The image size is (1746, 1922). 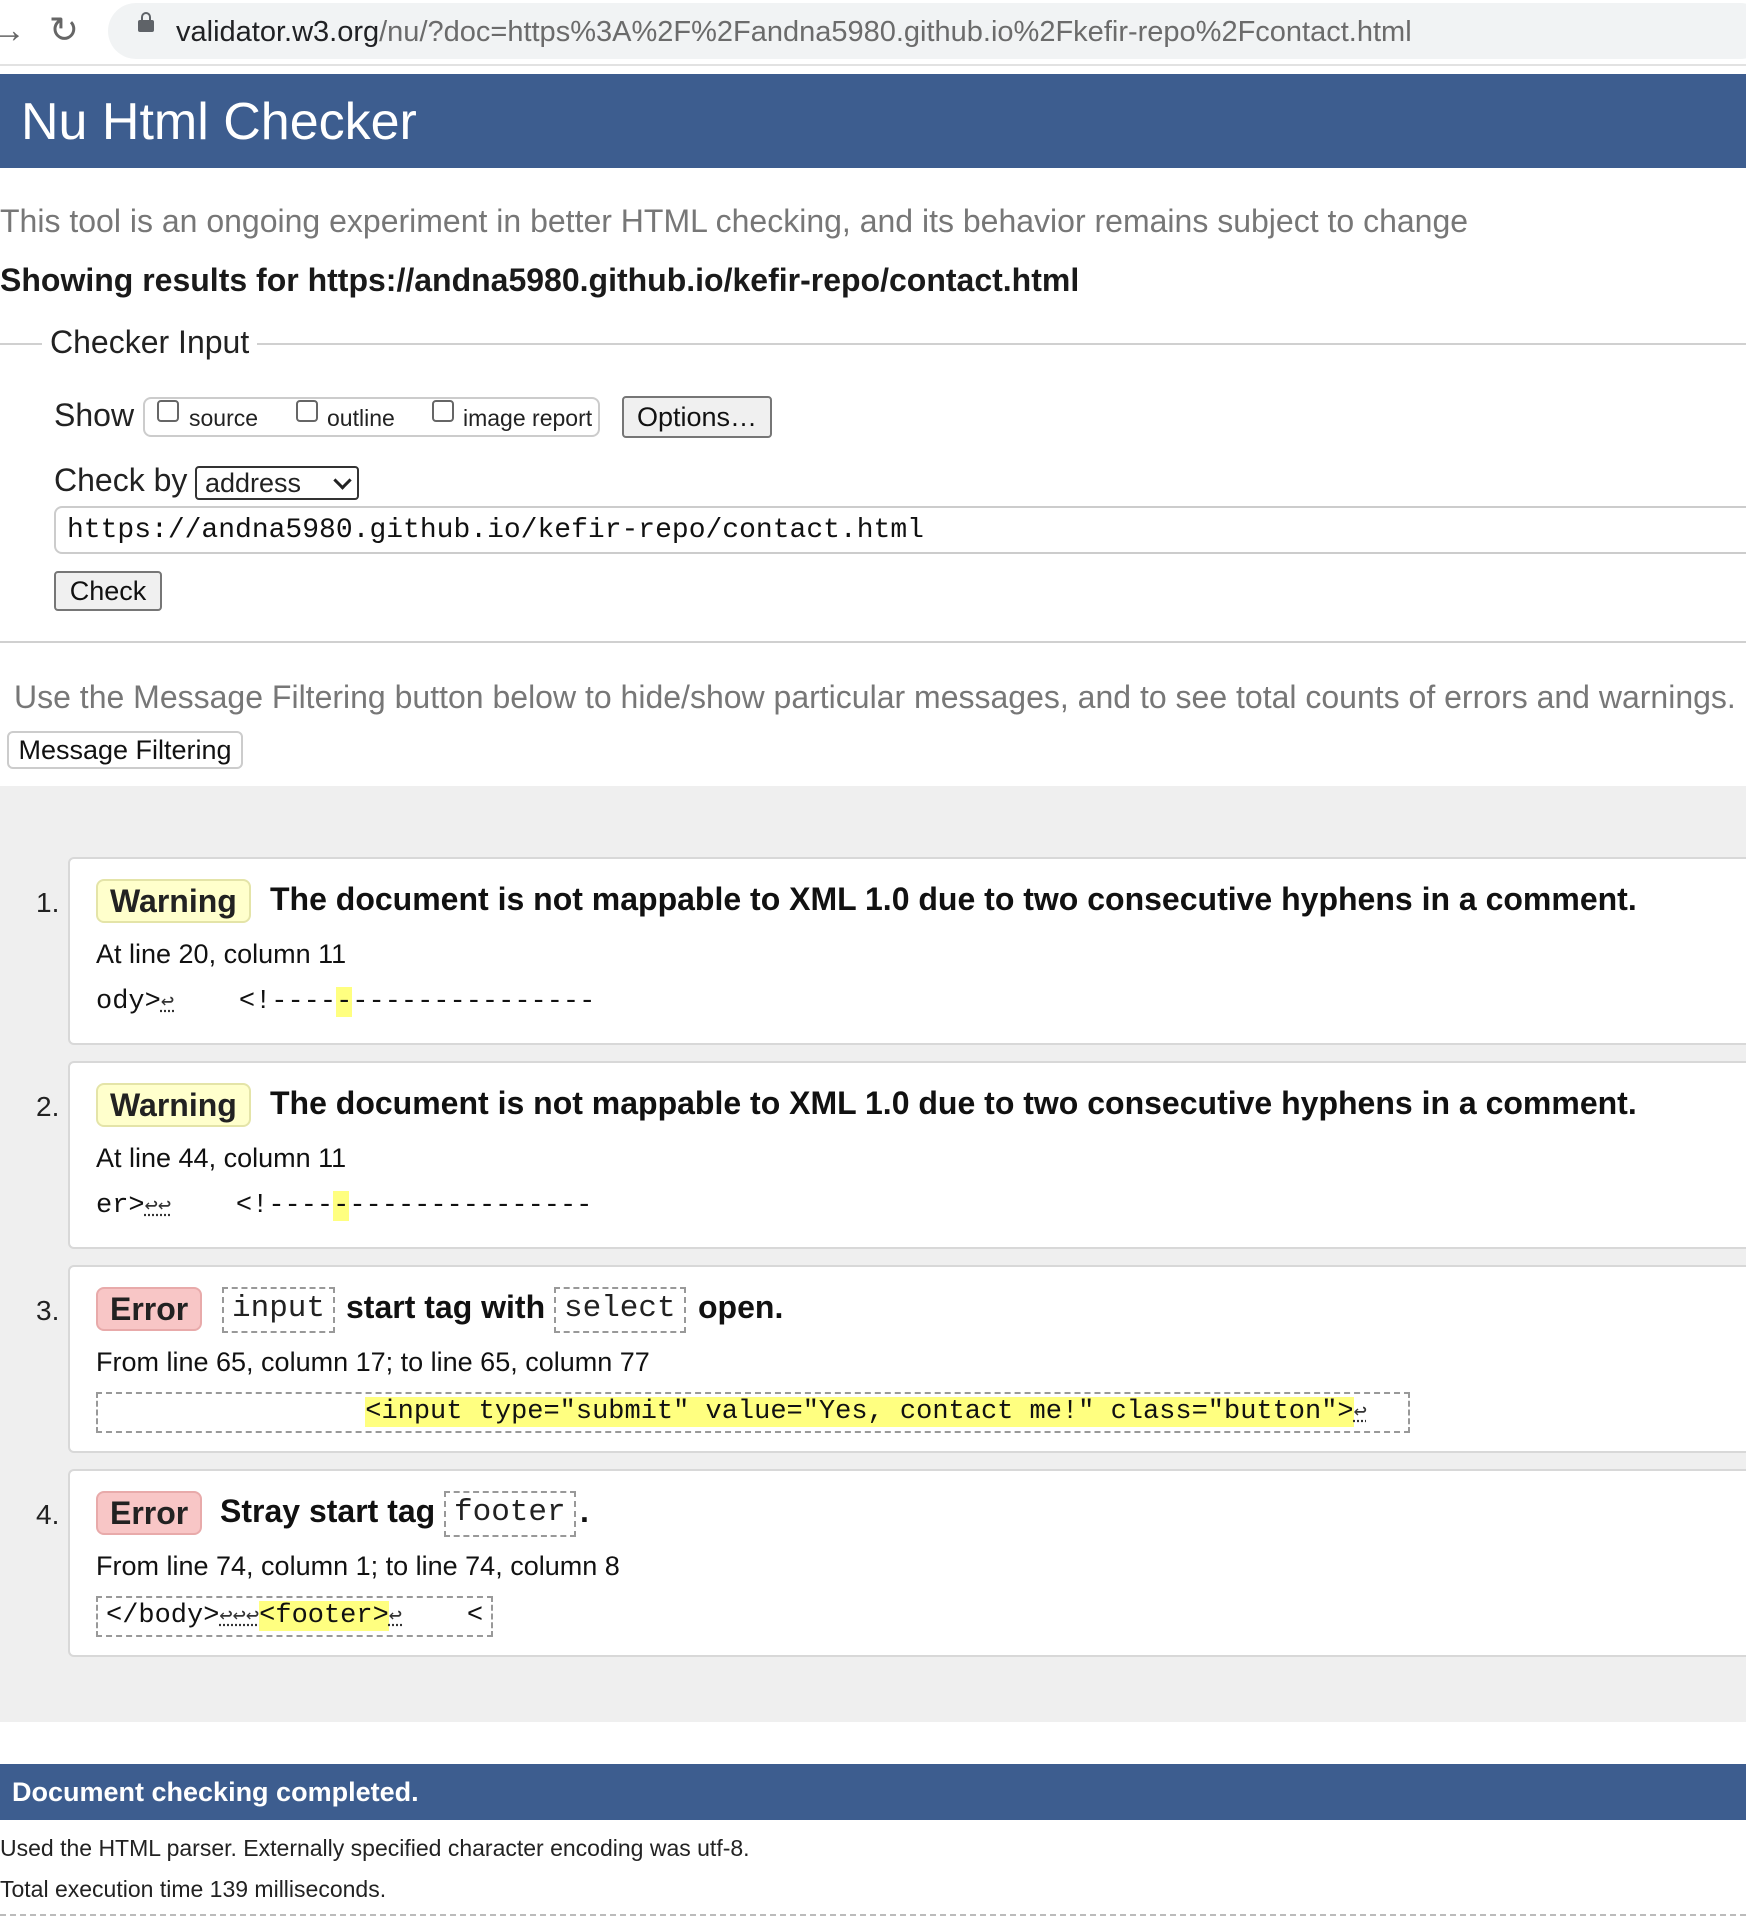 I want to click on line-break-marker: ↩↩↩, so click(x=239, y=1616).